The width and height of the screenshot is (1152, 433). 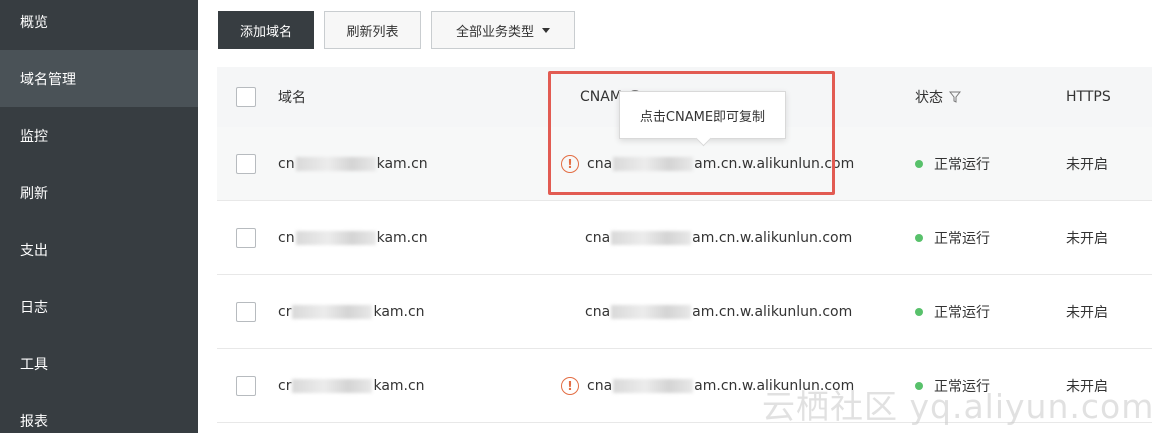 I want to click on filter-icon, so click(x=955, y=97).